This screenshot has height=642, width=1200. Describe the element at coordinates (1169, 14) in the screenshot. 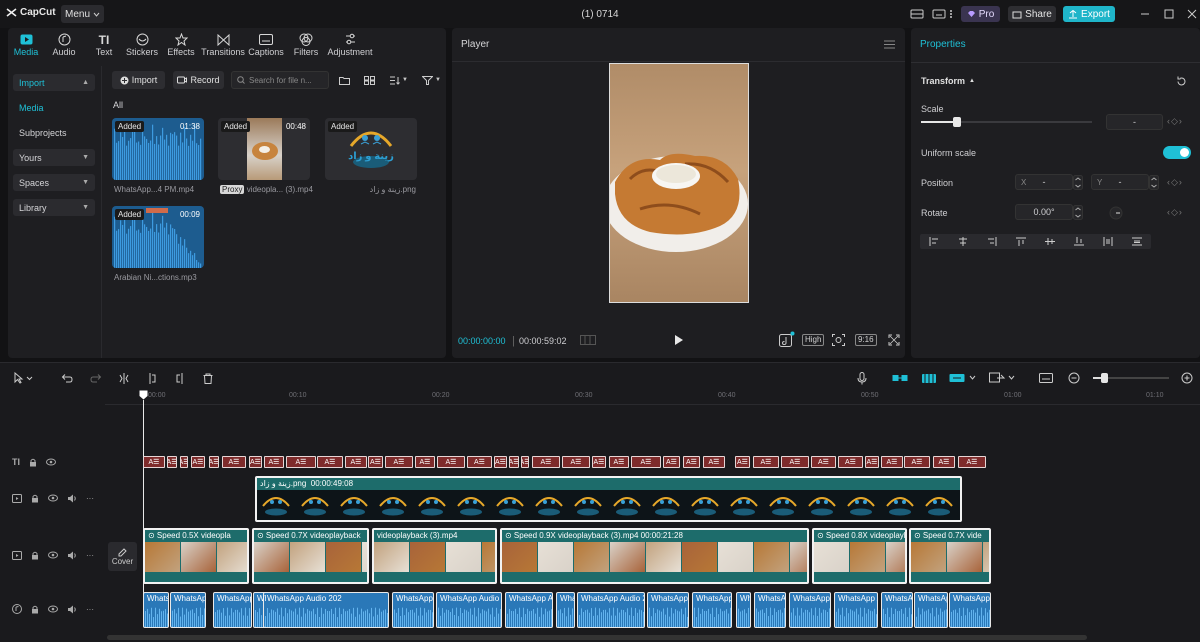

I see `maximize-icon` at that location.